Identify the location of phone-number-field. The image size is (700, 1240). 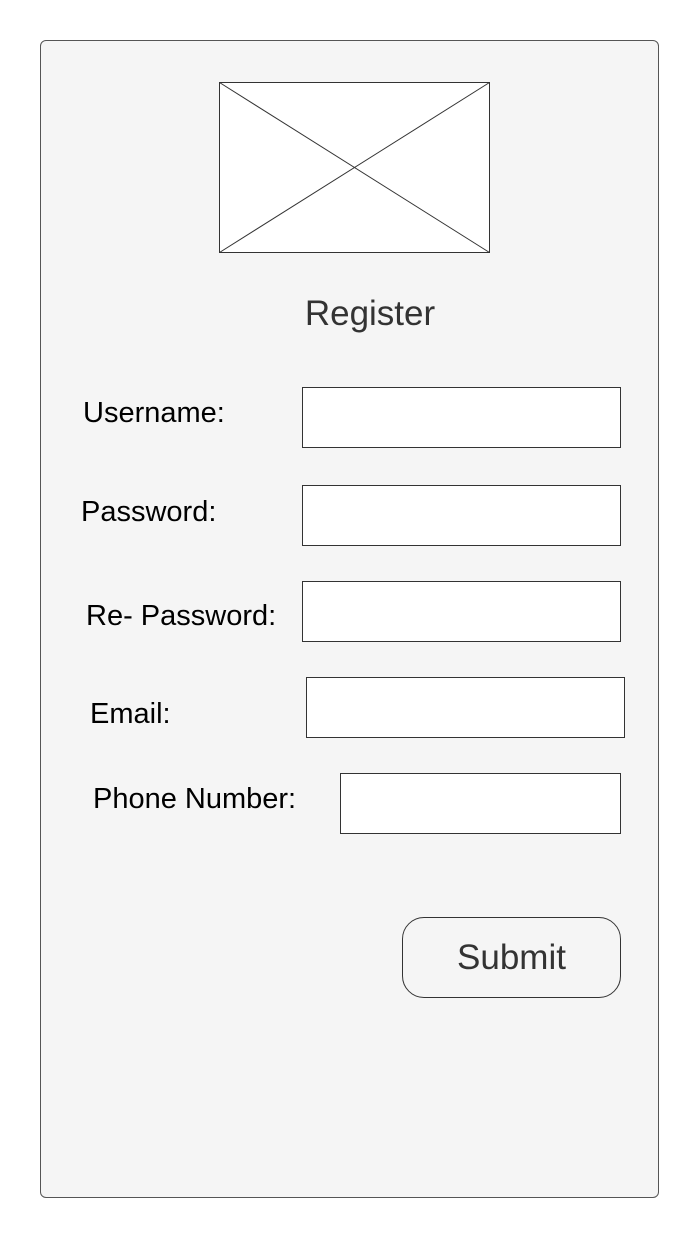
(480, 803).